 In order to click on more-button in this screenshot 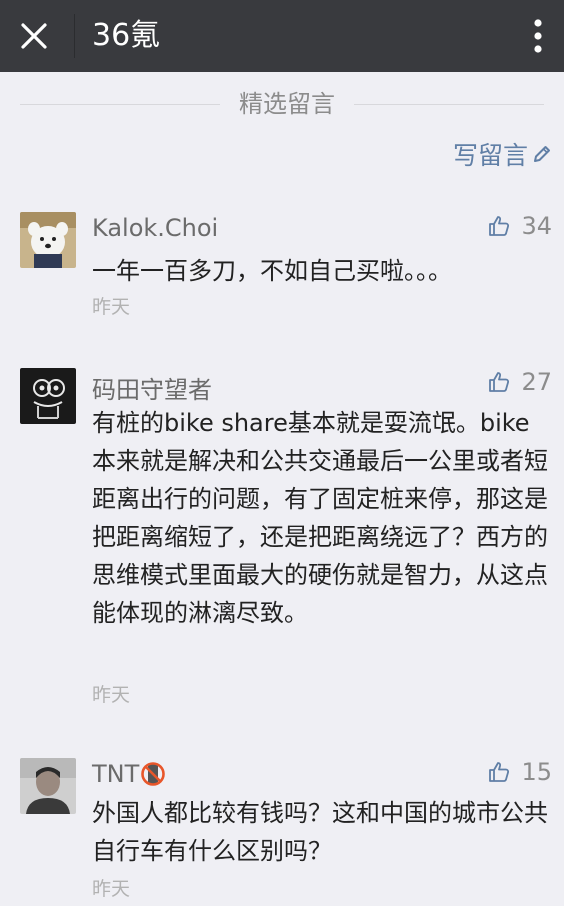, I will do `click(538, 36)`.